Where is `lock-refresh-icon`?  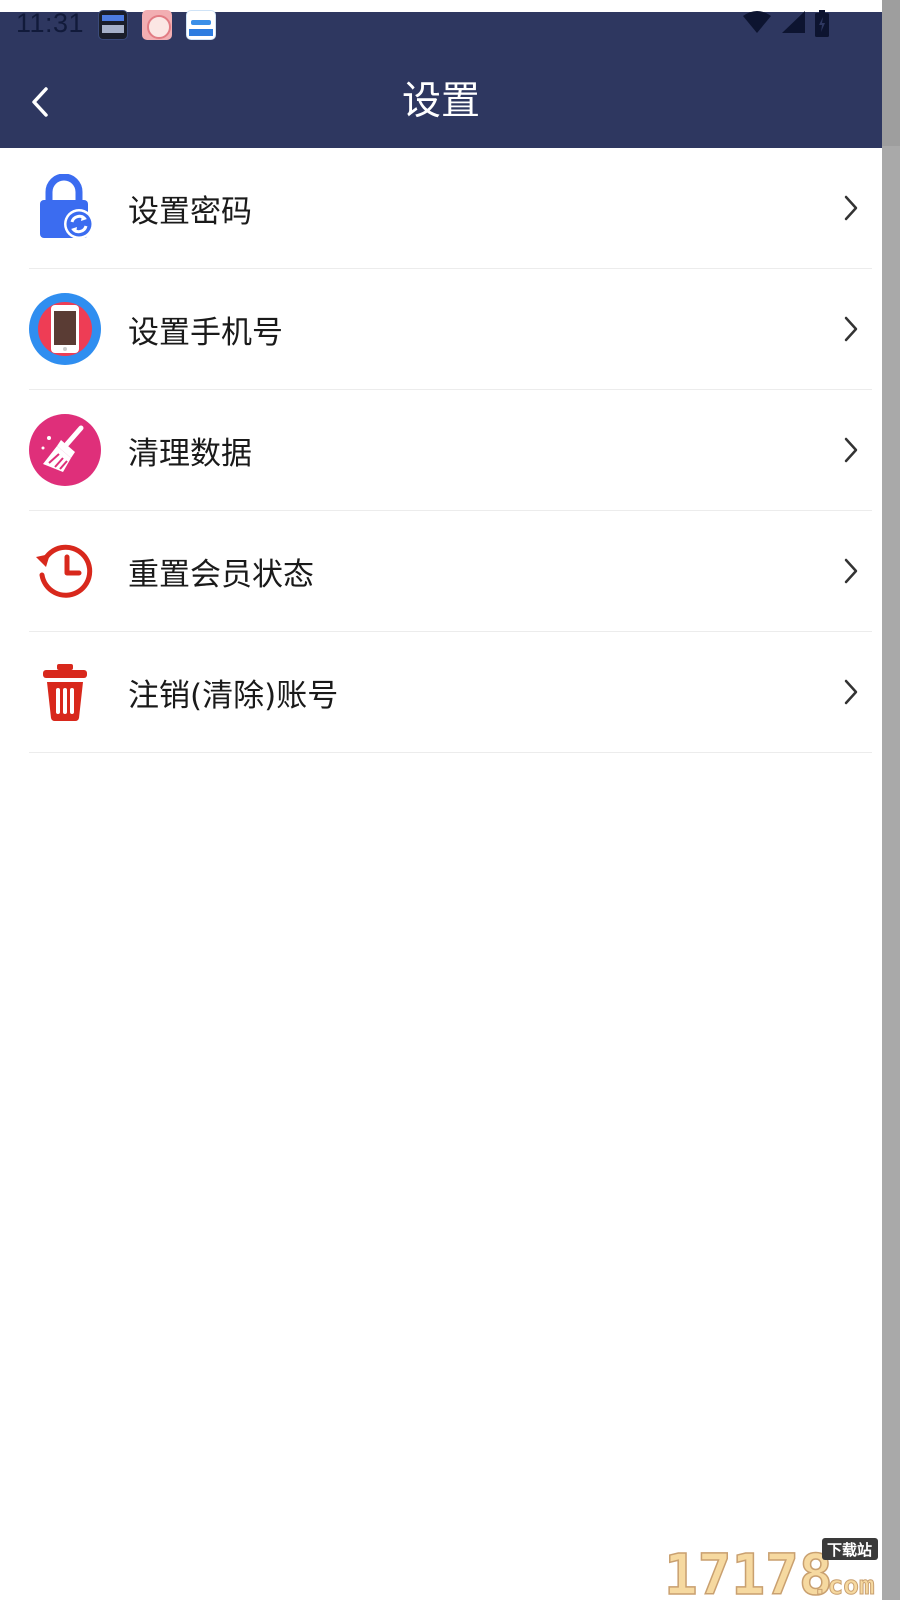
lock-refresh-icon is located at coordinates (65, 208).